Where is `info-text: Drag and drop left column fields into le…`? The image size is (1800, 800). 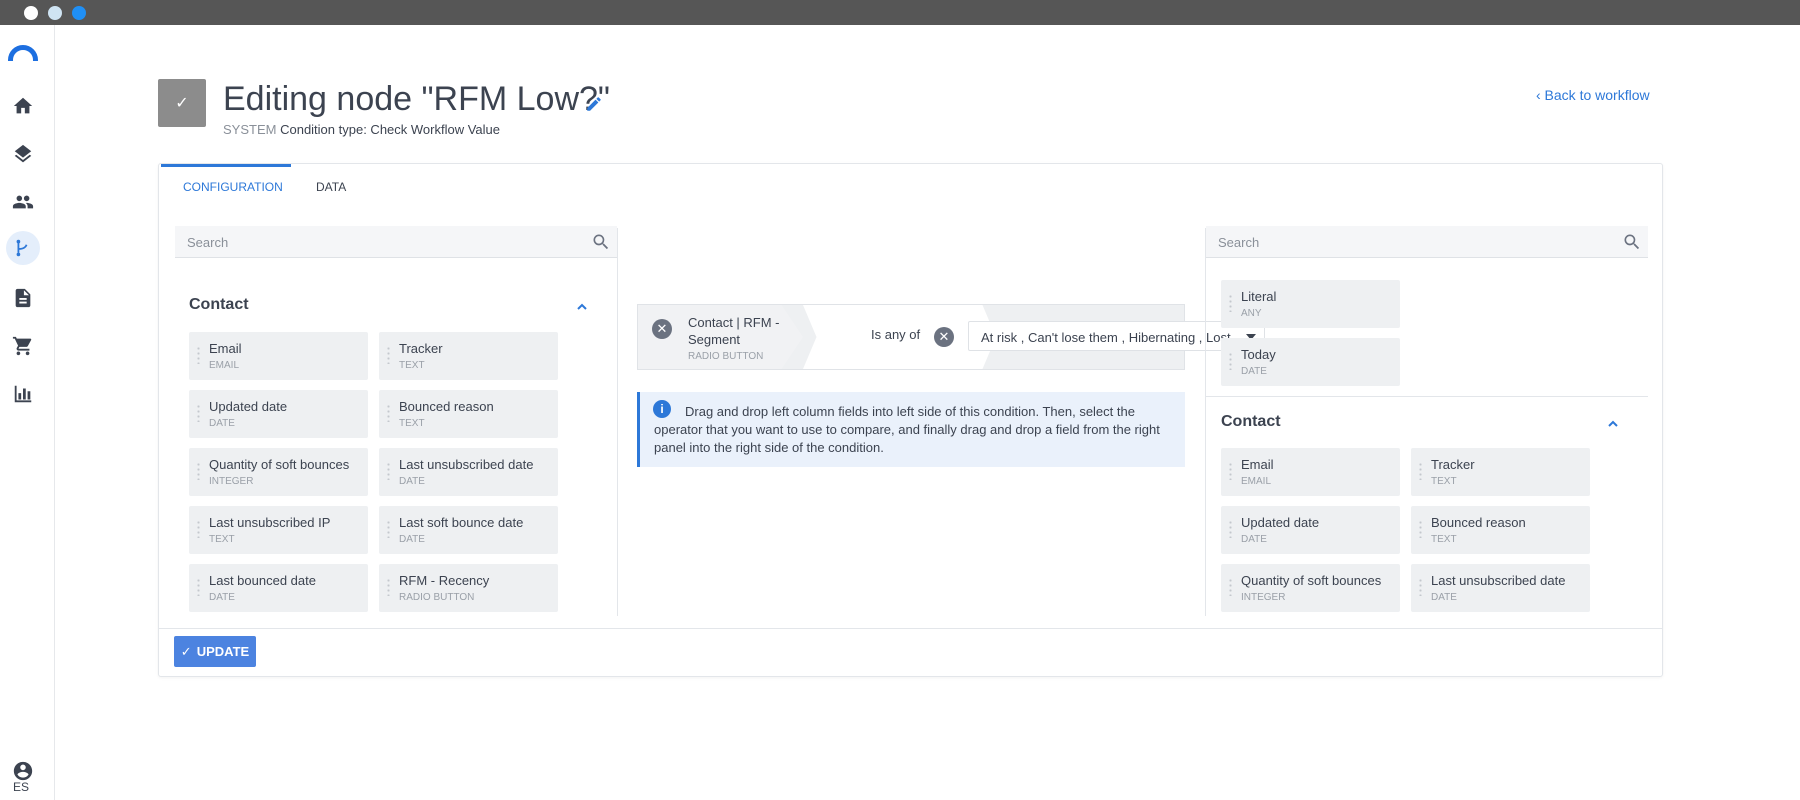 info-text: Drag and drop left column fields into le… is located at coordinates (907, 429).